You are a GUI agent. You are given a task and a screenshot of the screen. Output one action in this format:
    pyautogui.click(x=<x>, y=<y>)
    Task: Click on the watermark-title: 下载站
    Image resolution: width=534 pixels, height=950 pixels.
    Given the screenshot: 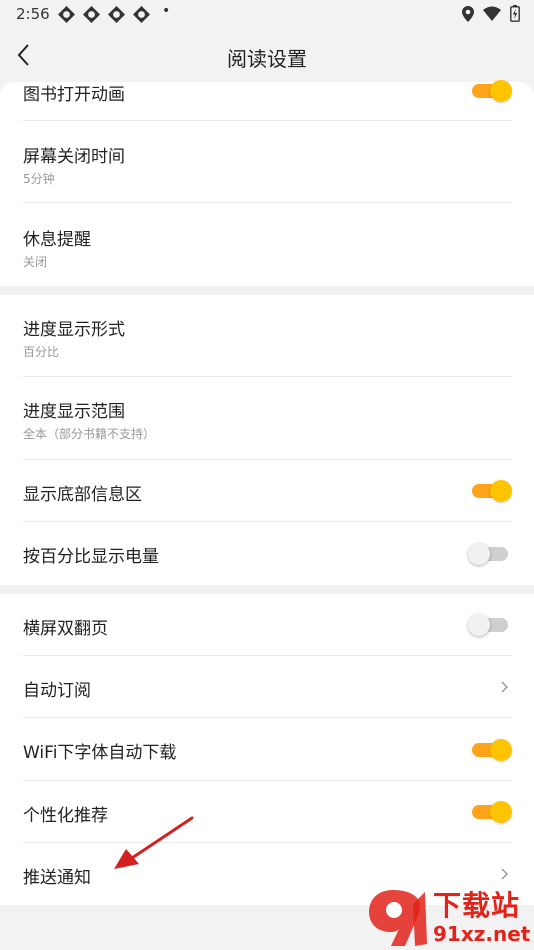 What is the action you would take?
    pyautogui.click(x=477, y=905)
    